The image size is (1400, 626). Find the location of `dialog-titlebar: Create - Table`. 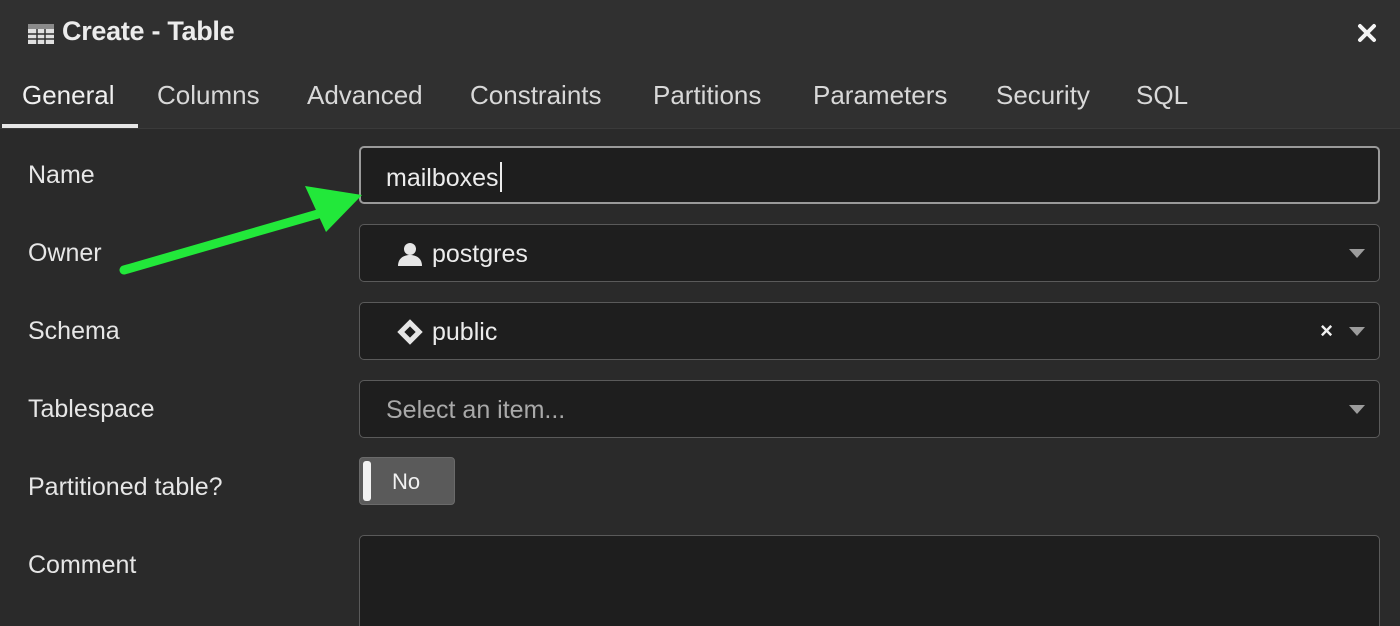

dialog-titlebar: Create - Table is located at coordinates (700, 33).